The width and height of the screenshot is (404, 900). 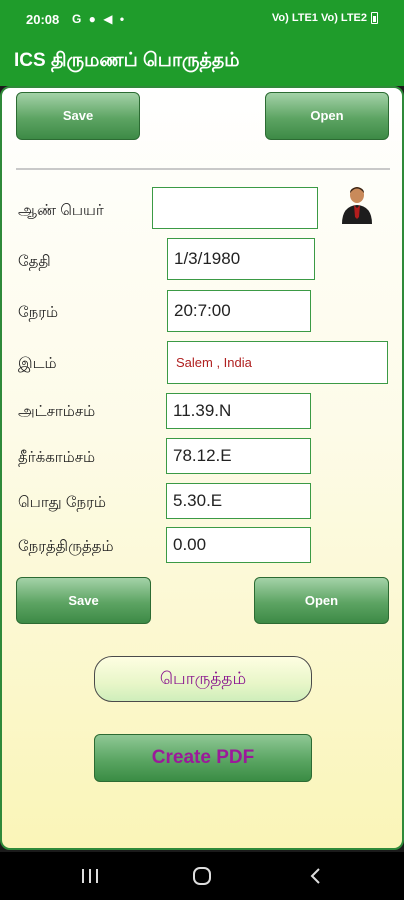 I want to click on navigation-bar, so click(x=202, y=876).